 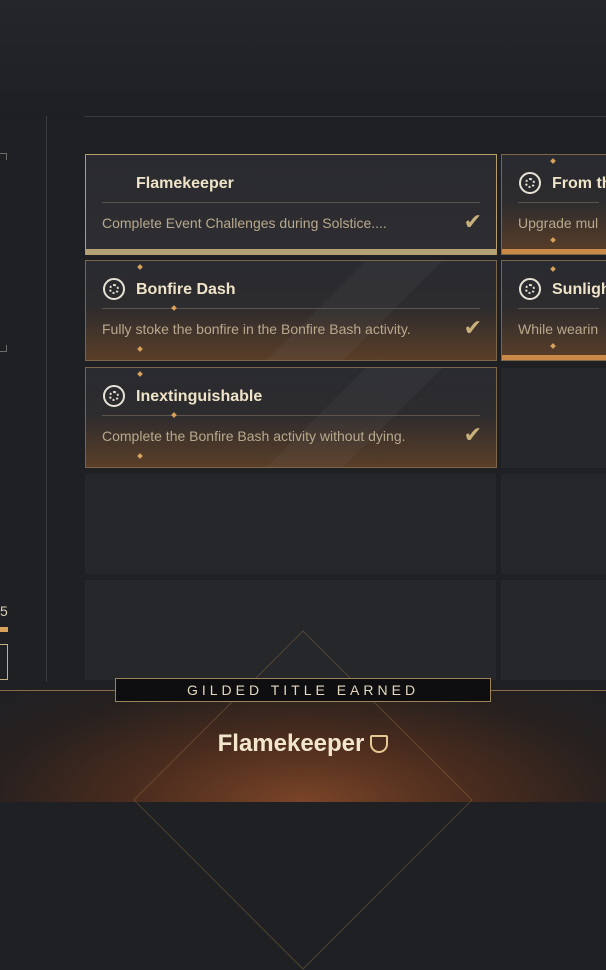 What do you see at coordinates (3, 348) in the screenshot?
I see `left-panel-bracket-bottom` at bounding box center [3, 348].